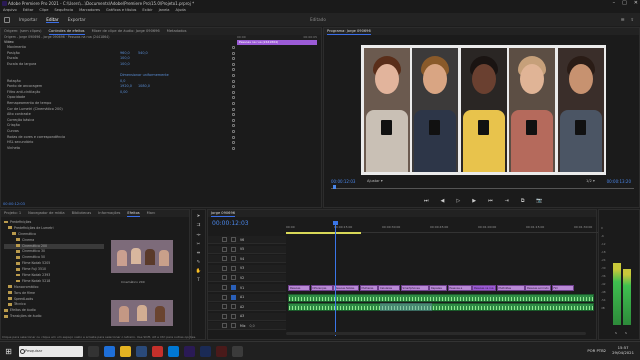 This screenshot has width=640, height=360. Describe the element at coordinates (436, 333) in the screenshot. I see `timeline-scrollbar` at that location.